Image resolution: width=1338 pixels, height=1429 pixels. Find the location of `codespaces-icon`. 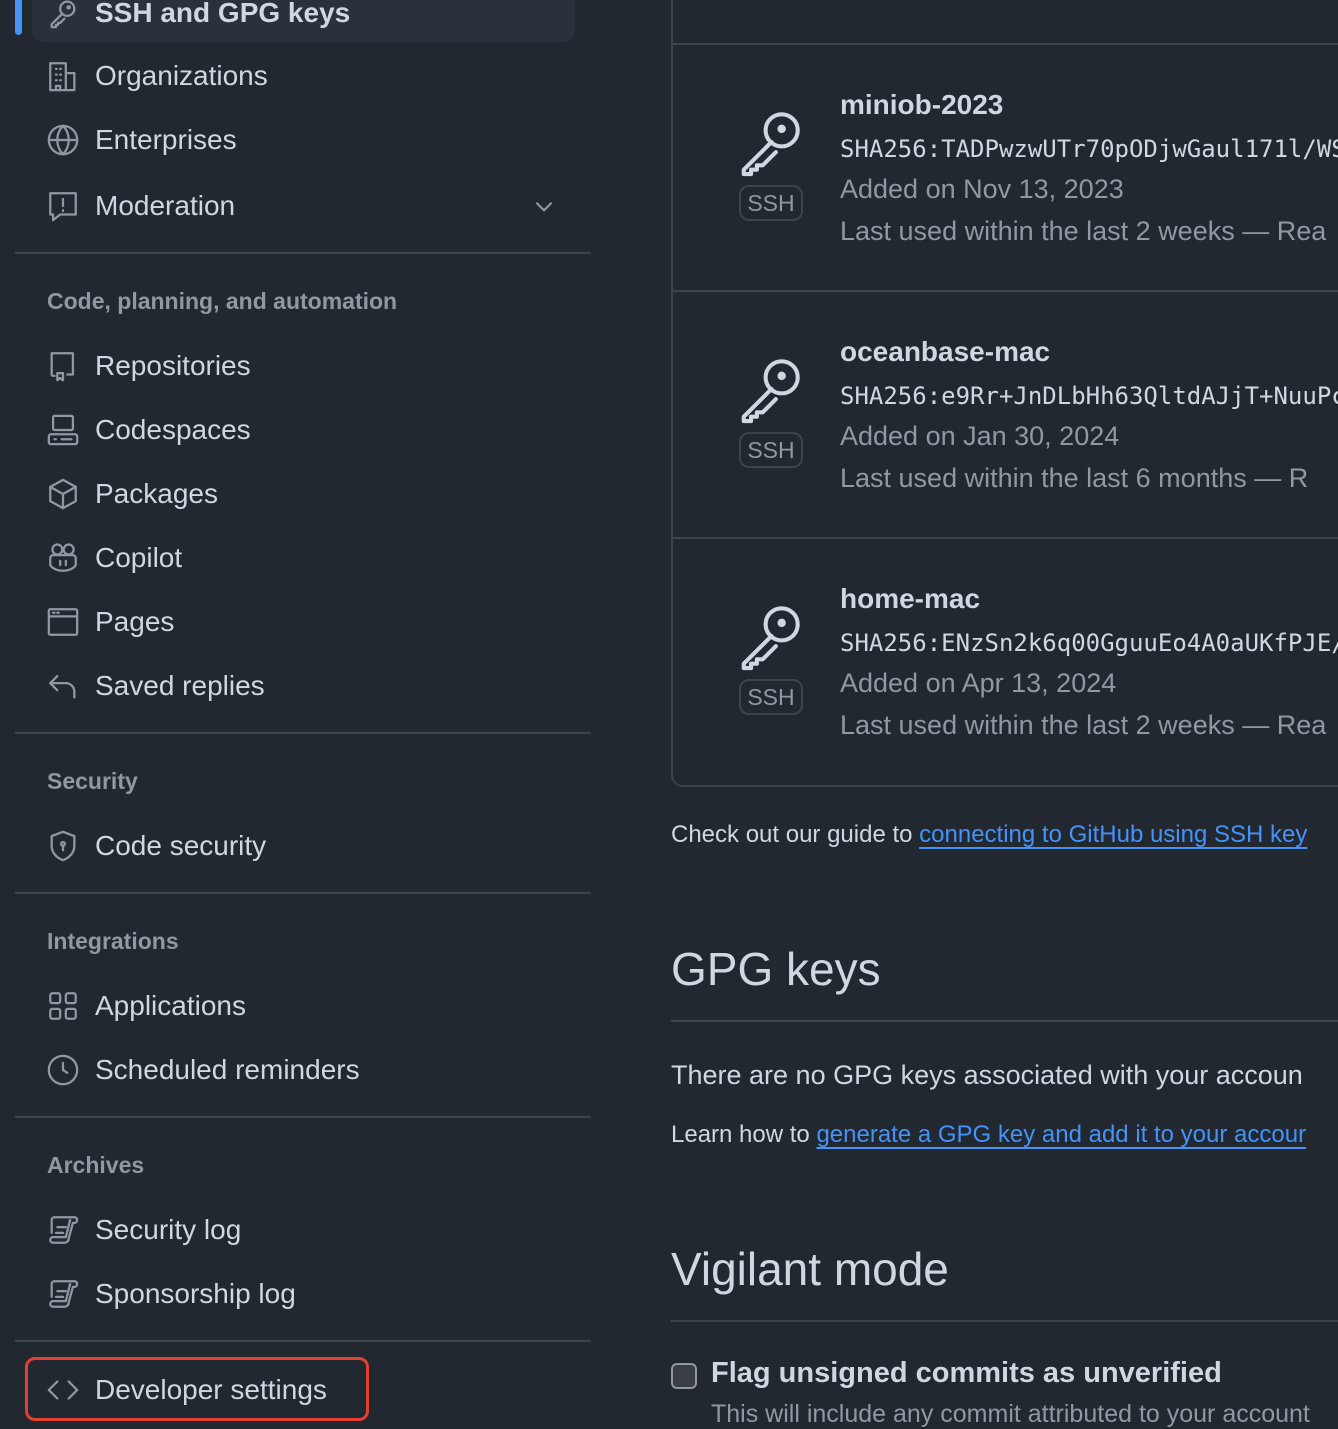

codespaces-icon is located at coordinates (63, 430).